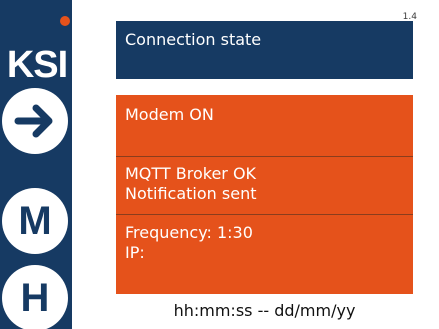 Image resolution: width=439 pixels, height=329 pixels. I want to click on mqtt-broker-status: MQTT Broker OK, so click(191, 173).